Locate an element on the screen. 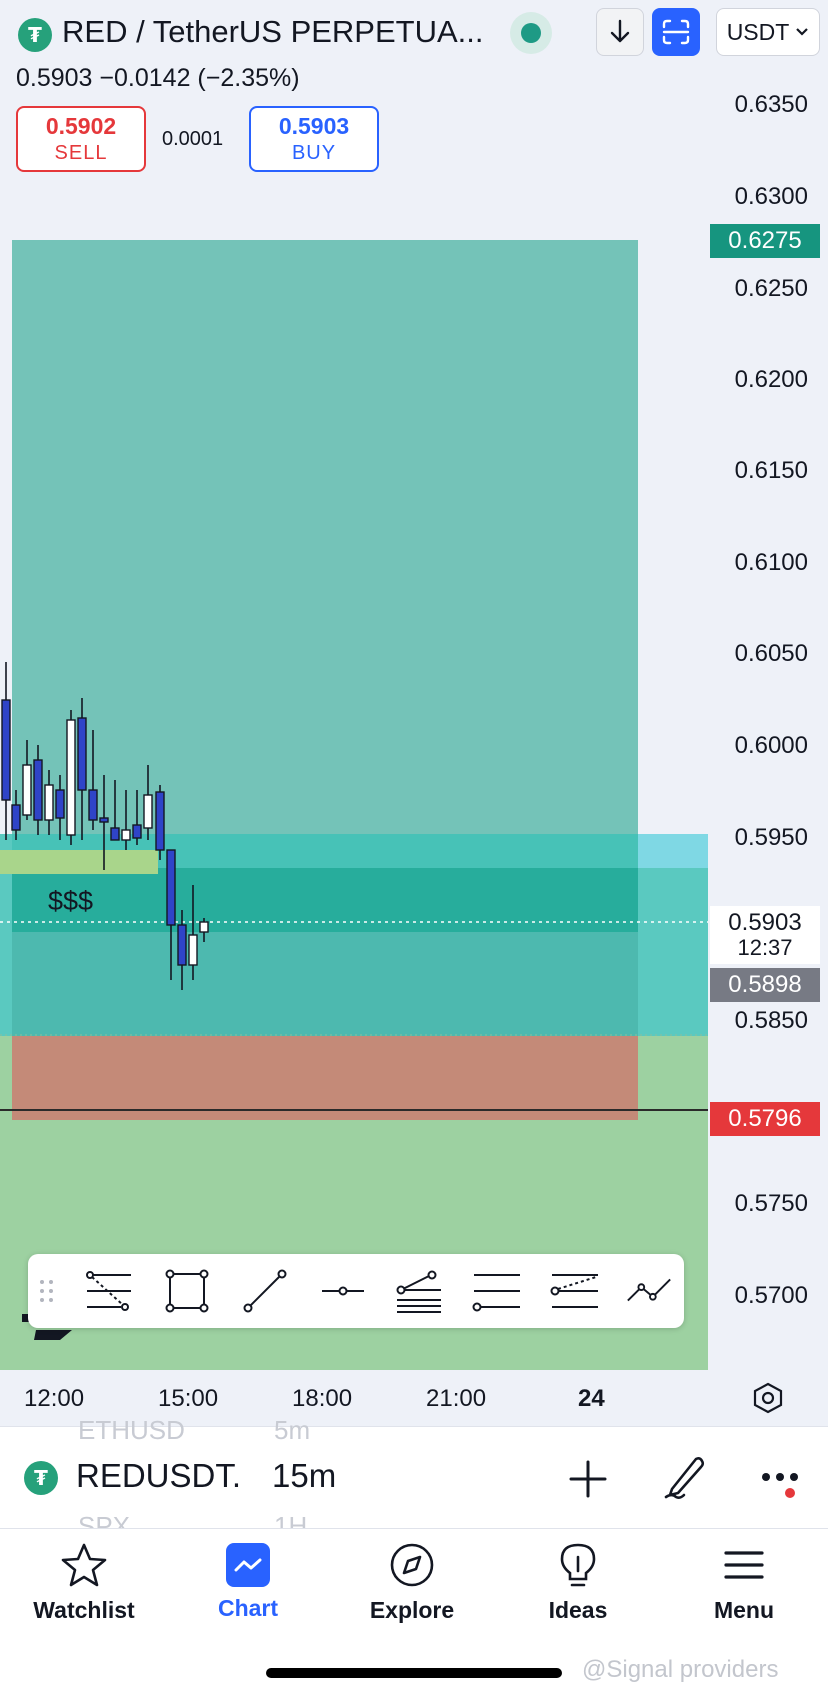 This screenshot has width=828, height=1697. nav-watchlist: Watchlist is located at coordinates (84, 1582).